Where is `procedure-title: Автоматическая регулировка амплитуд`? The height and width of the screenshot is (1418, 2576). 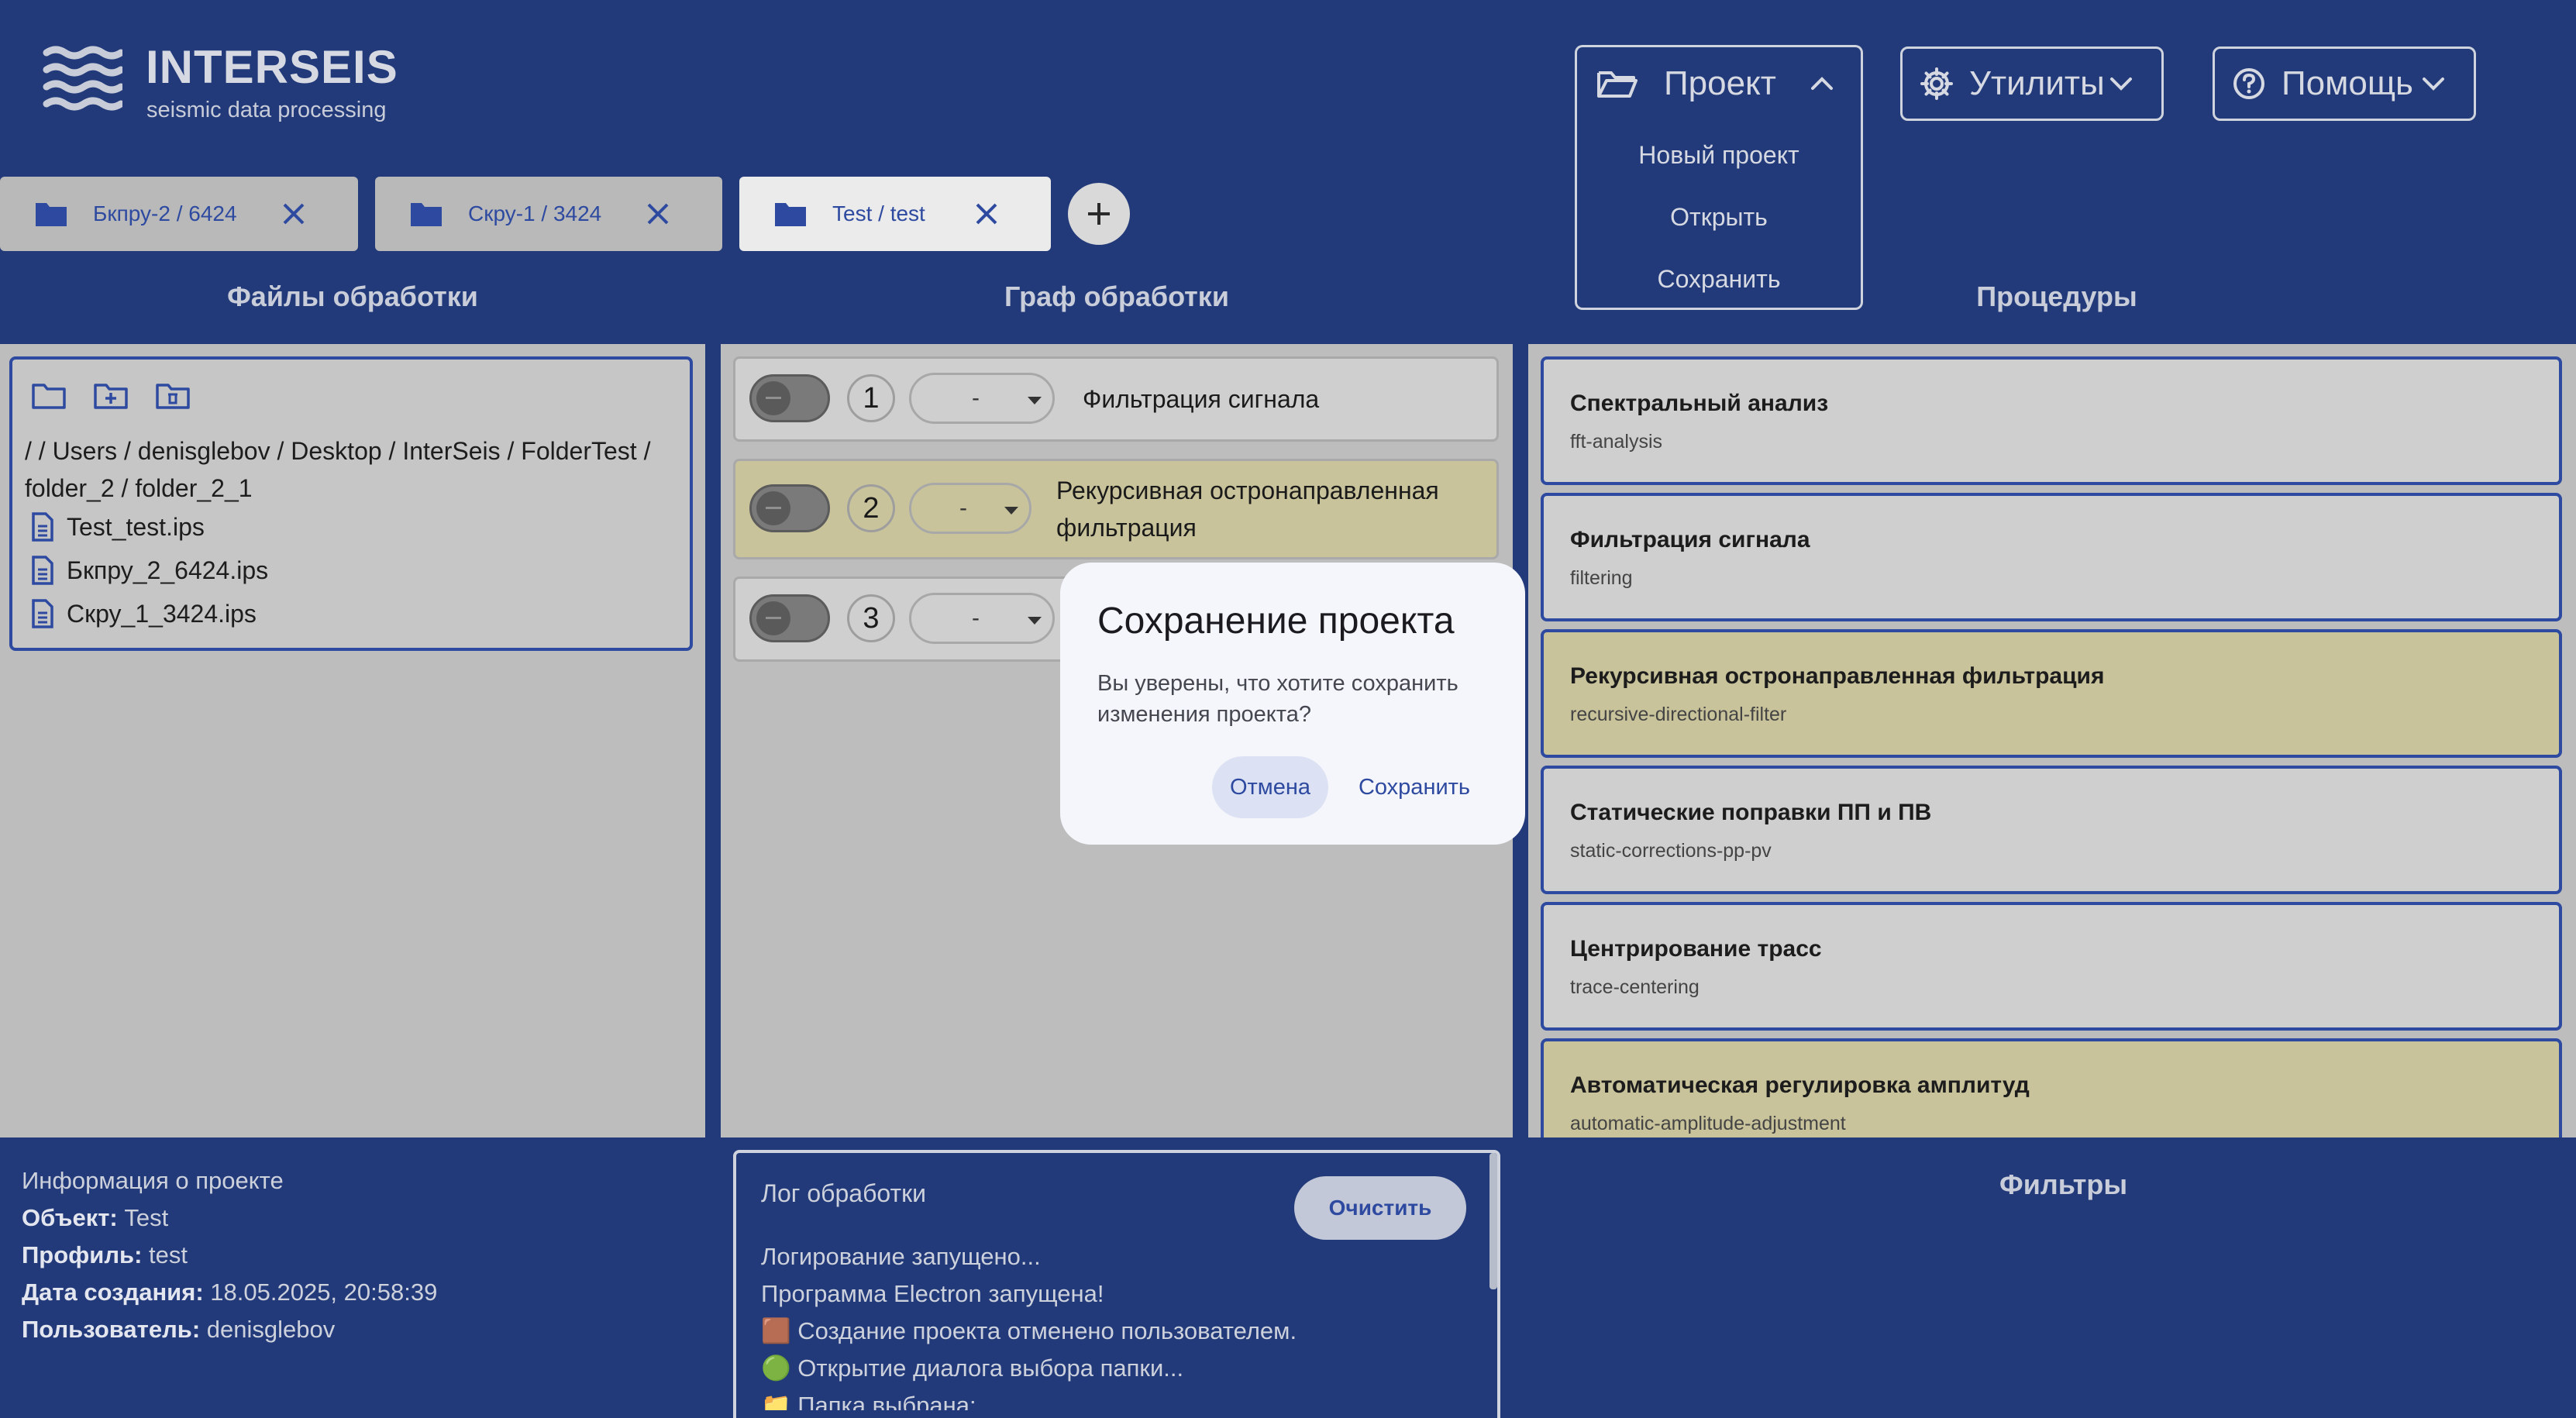
procedure-title: Автоматическая регулировка амплитуд is located at coordinates (1800, 1085).